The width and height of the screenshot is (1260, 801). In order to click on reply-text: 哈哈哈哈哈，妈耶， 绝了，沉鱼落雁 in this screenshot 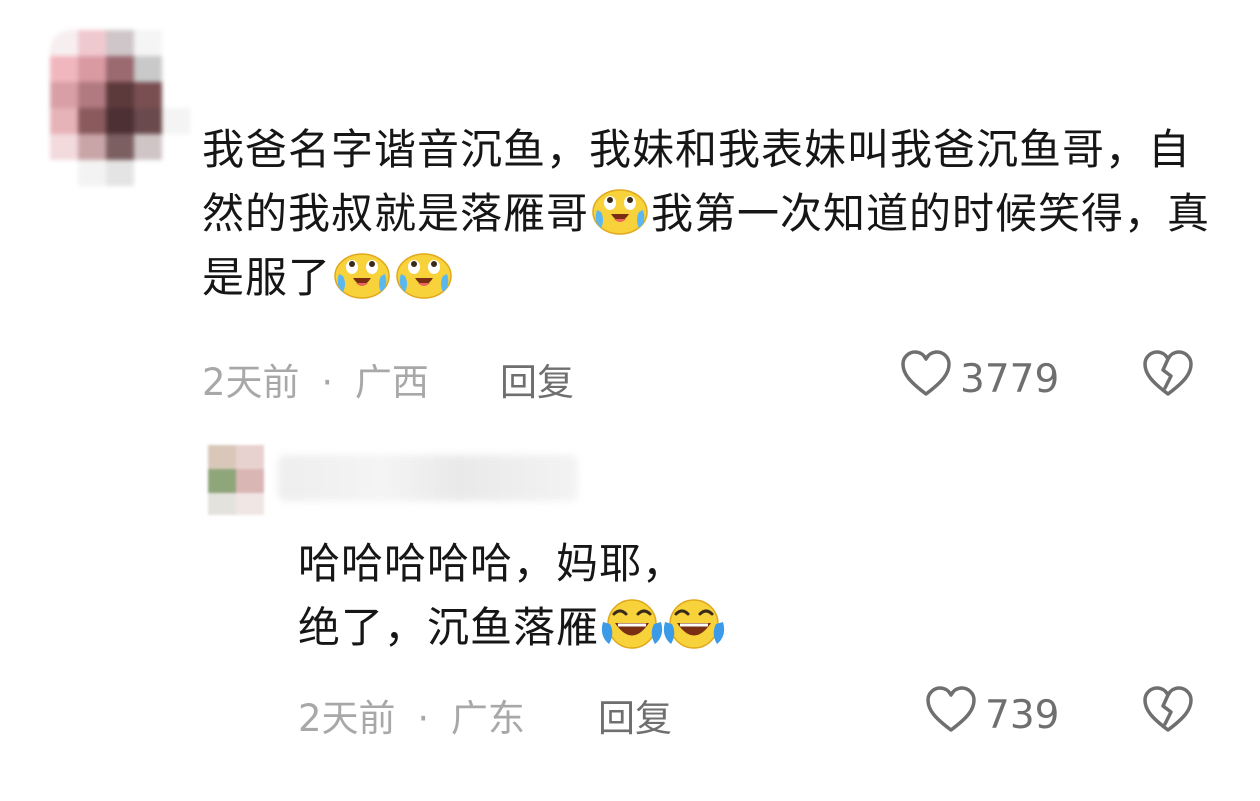, I will do `click(678, 596)`.